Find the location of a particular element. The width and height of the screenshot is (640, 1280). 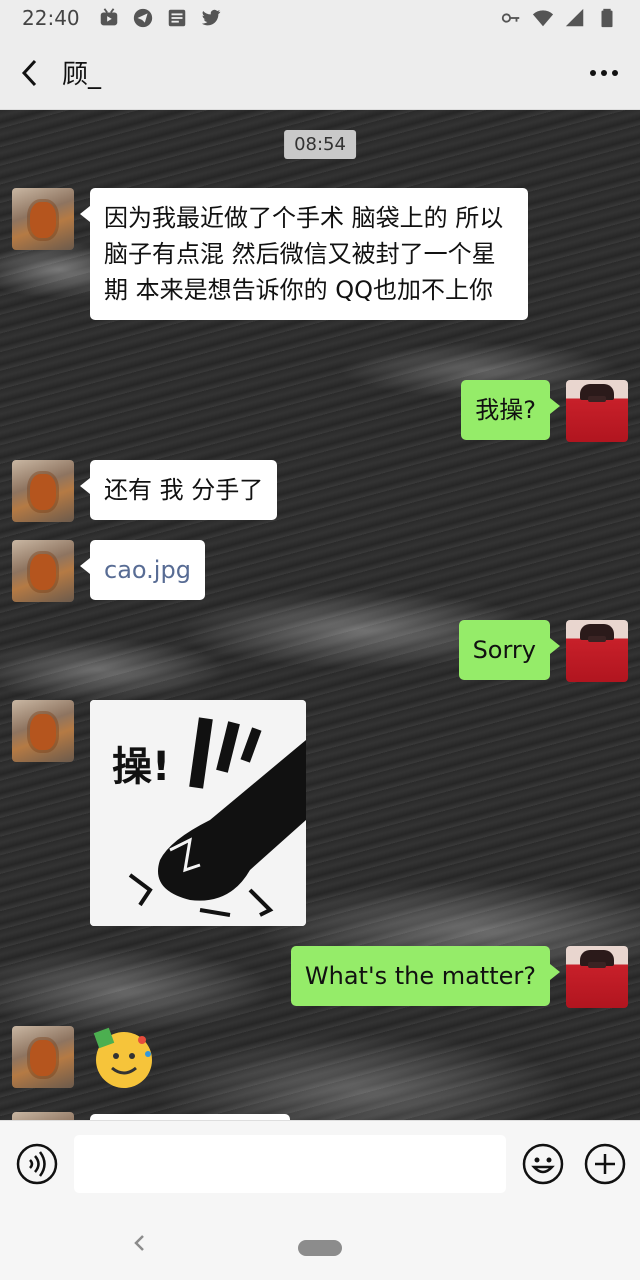

message-timestamp: 08:54 is located at coordinates (320, 144).